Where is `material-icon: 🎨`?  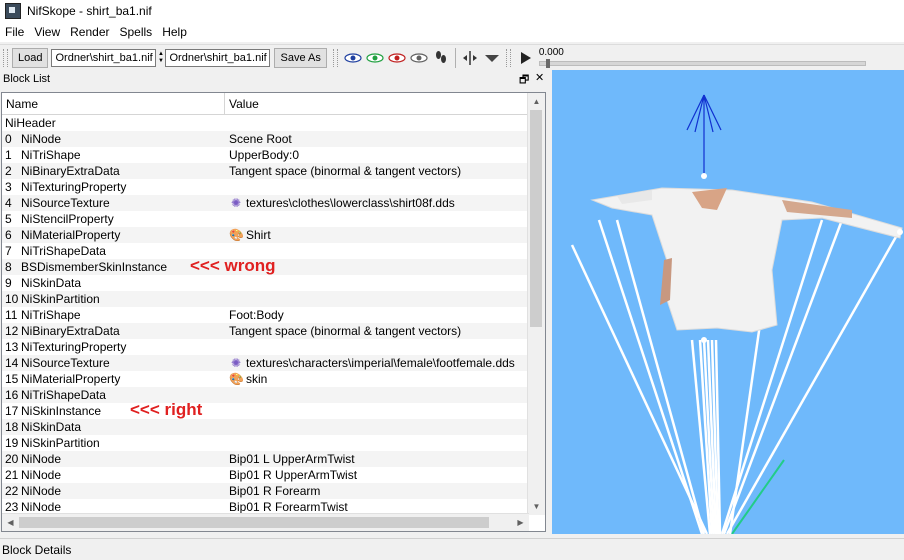 material-icon: 🎨 is located at coordinates (236, 379).